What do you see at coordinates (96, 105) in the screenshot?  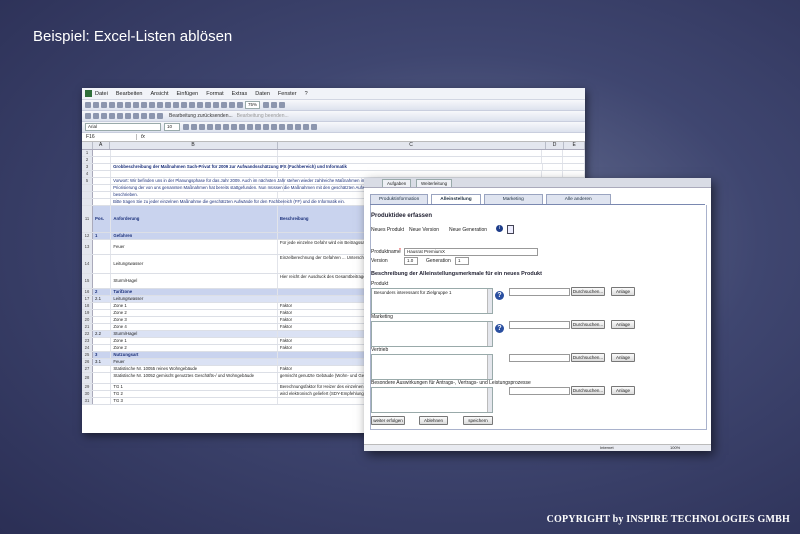 I see `open-icon` at bounding box center [96, 105].